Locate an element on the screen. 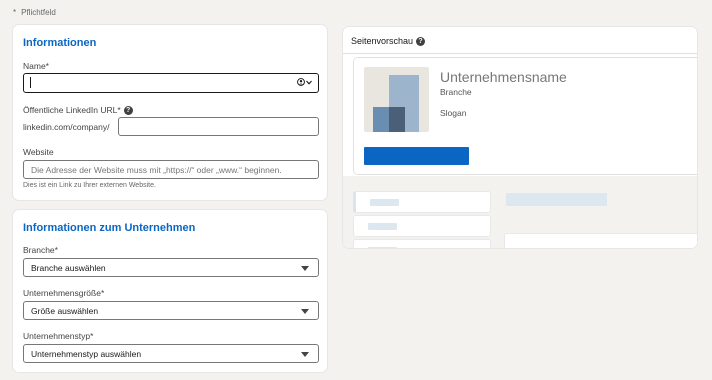  required-star: * is located at coordinates (15, 12).